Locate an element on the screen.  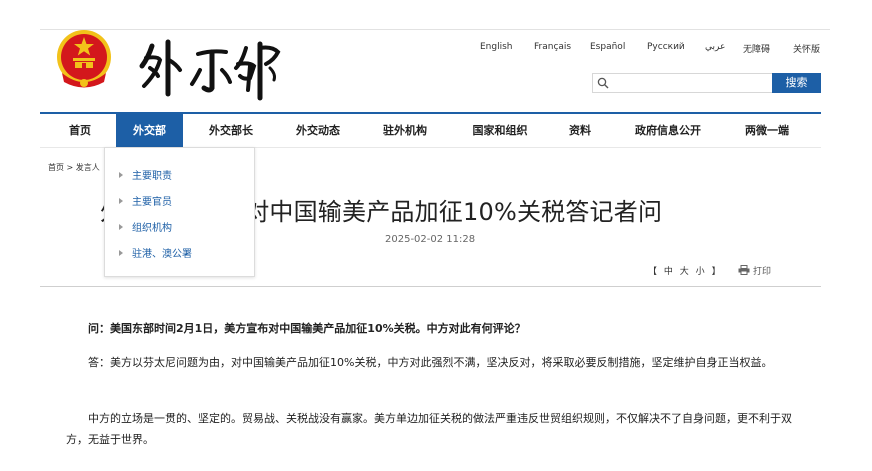
font-size-medium-button: 中 is located at coordinates (668, 272).